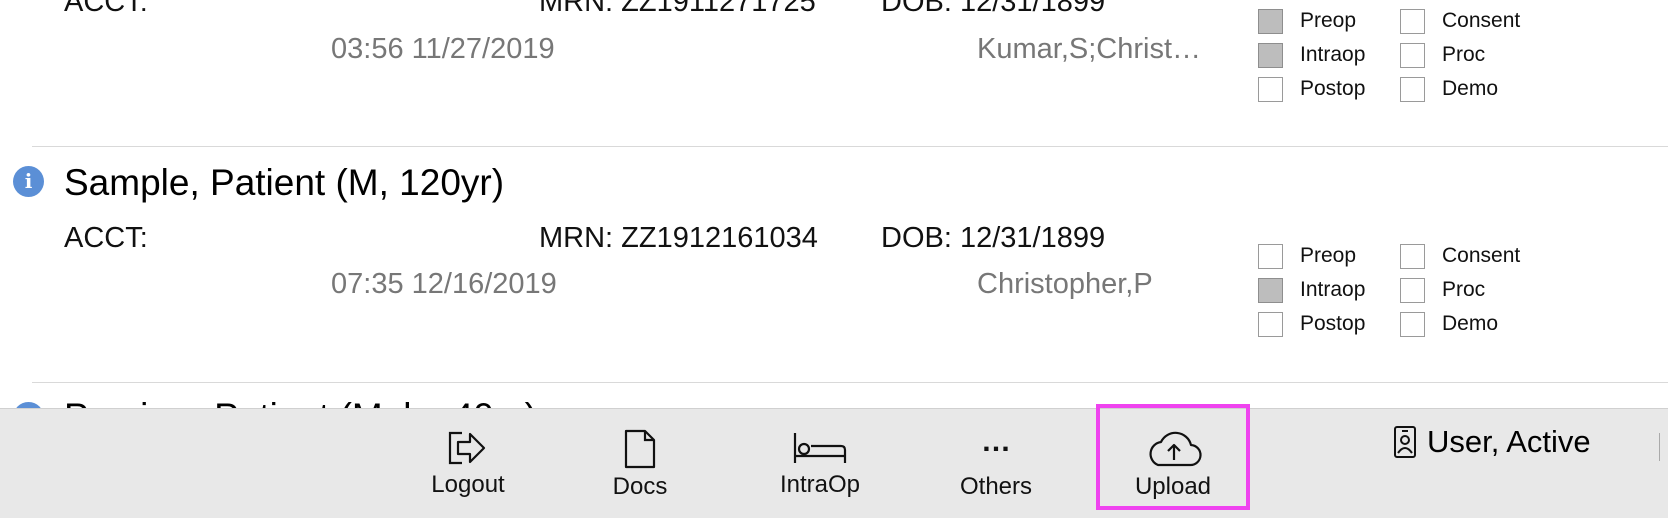 This screenshot has height=518, width=1668. Describe the element at coordinates (677, 9) in the screenshot. I see `mrn-value: MRN: ZZ1911271725` at that location.